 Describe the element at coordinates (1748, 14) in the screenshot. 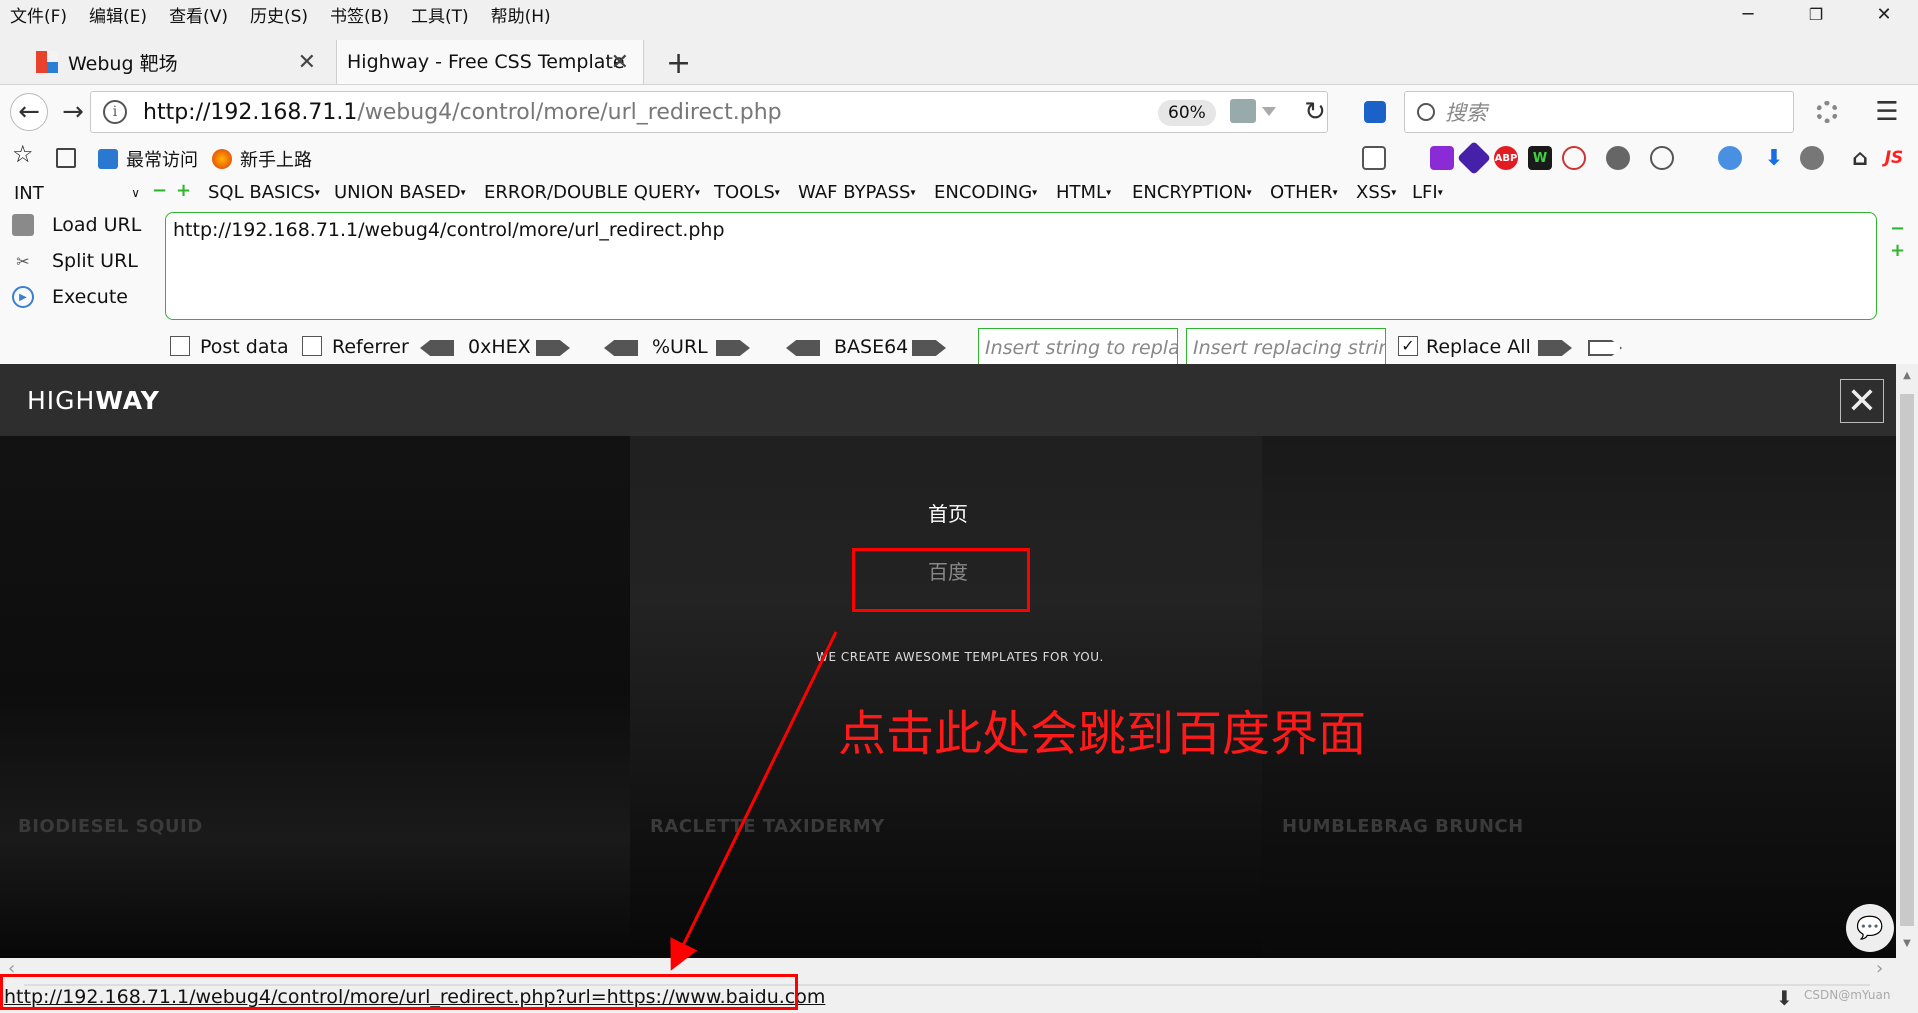

I see `minimize-button: ─` at that location.